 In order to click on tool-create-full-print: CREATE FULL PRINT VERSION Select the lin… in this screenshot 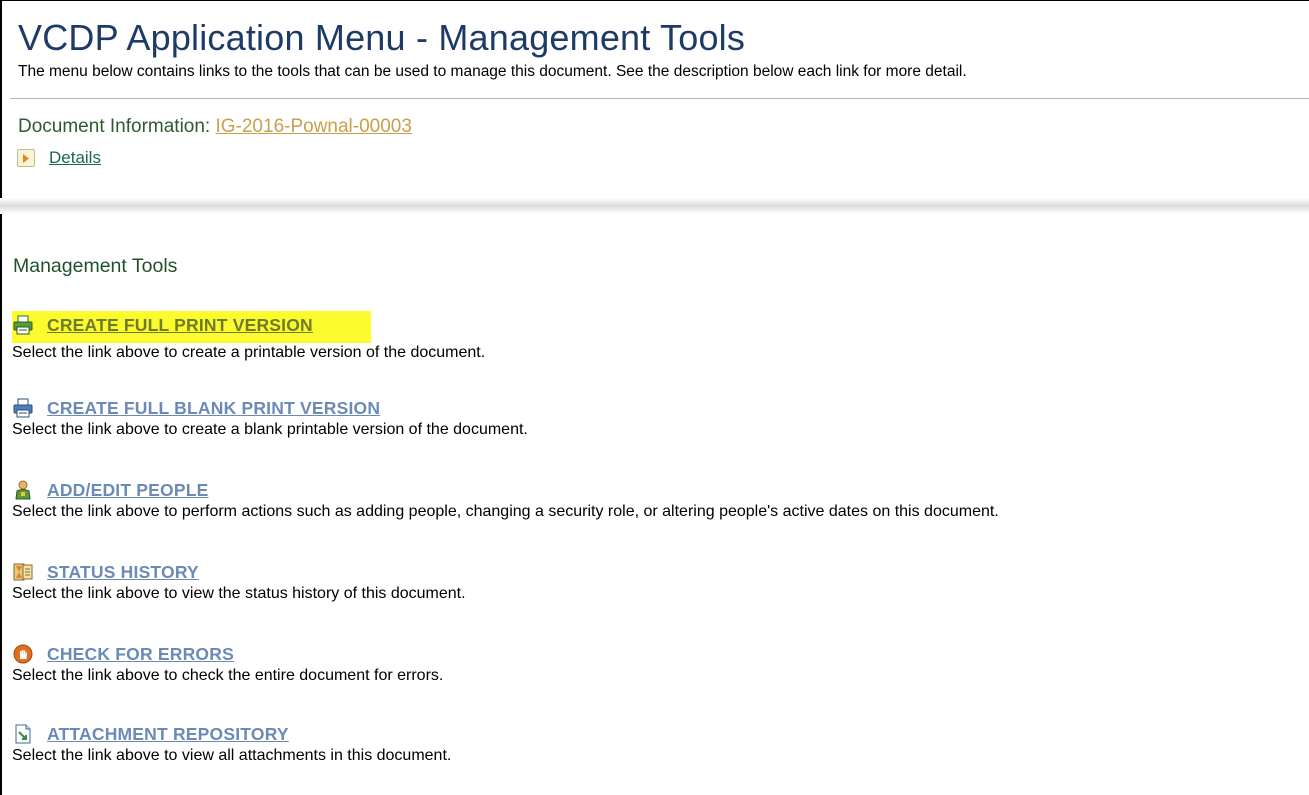, I will do `click(248, 337)`.